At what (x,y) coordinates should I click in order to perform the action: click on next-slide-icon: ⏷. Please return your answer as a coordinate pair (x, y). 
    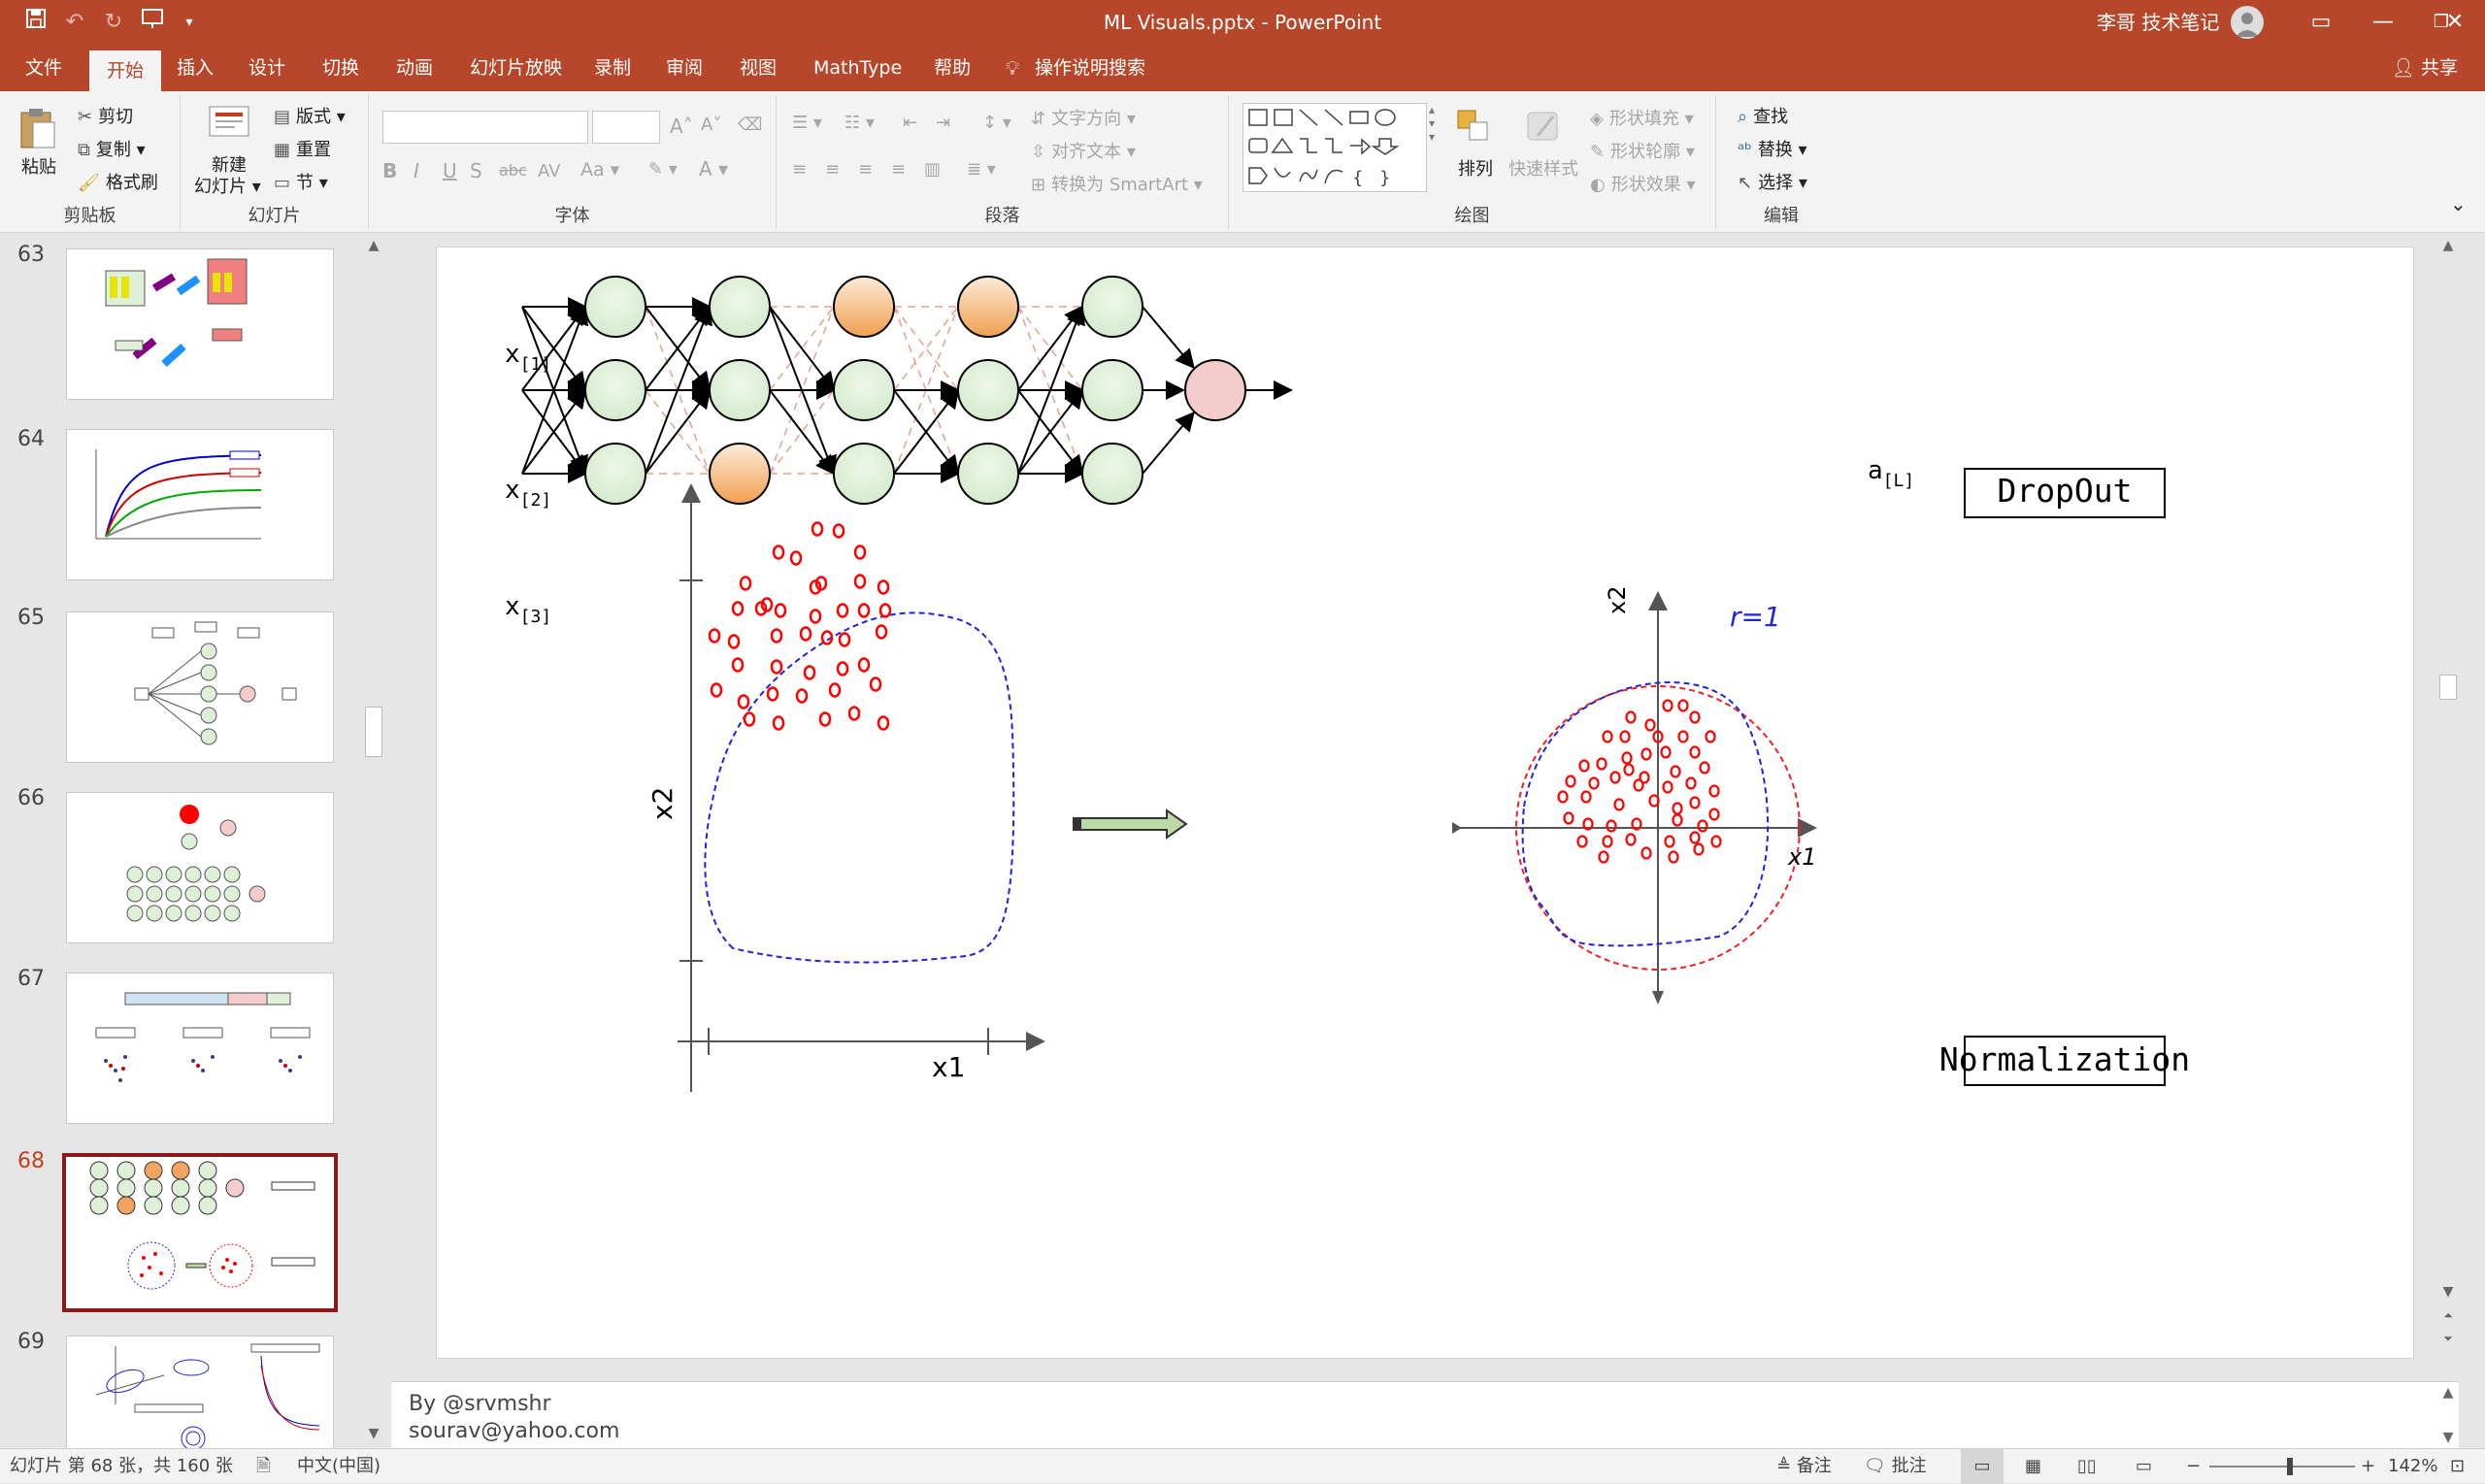
    Looking at the image, I should click on (2448, 1338).